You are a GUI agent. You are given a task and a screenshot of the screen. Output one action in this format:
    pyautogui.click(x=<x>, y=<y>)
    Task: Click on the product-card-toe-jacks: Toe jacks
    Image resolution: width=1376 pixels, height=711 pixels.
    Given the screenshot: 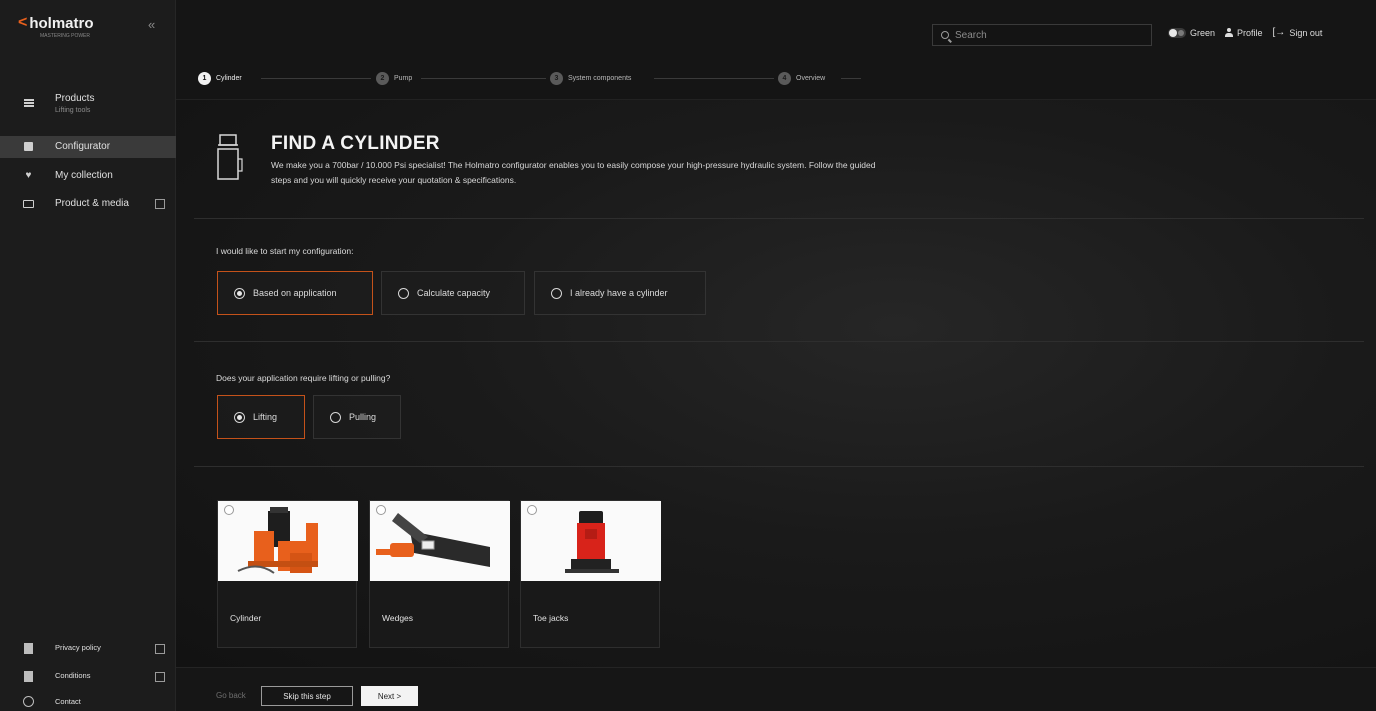 What is the action you would take?
    pyautogui.click(x=590, y=574)
    